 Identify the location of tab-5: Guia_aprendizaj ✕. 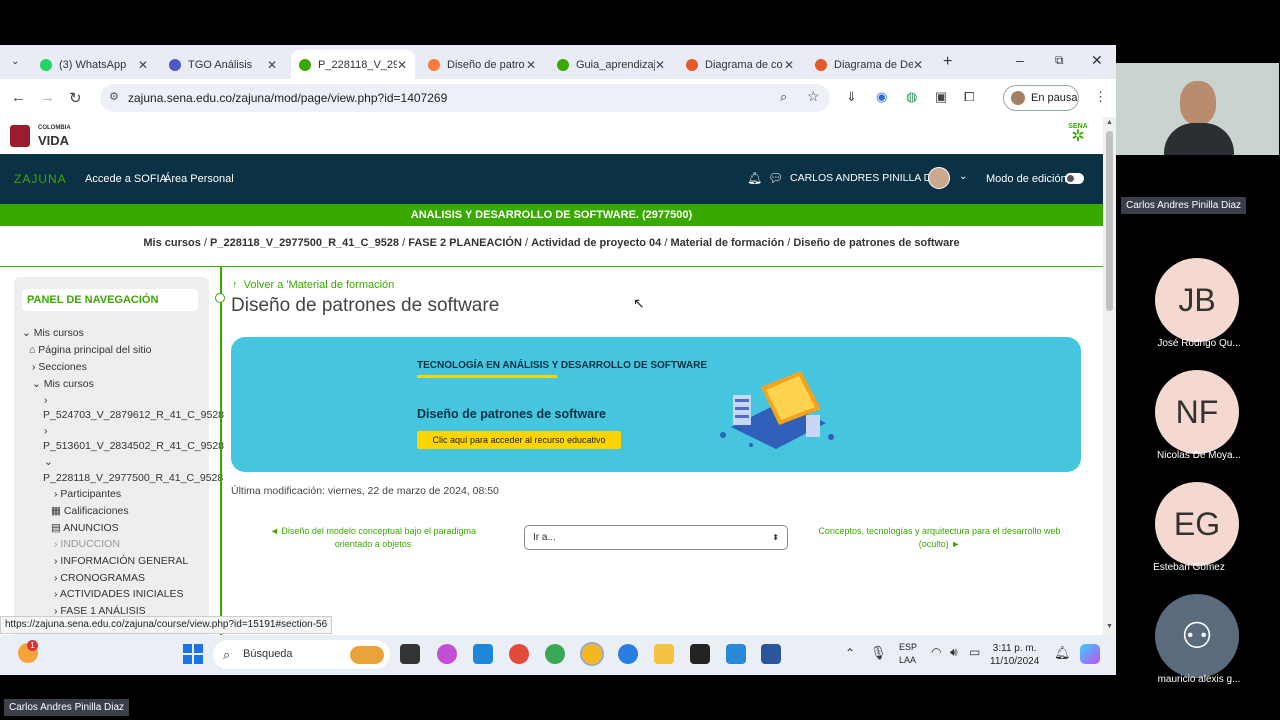
(611, 64).